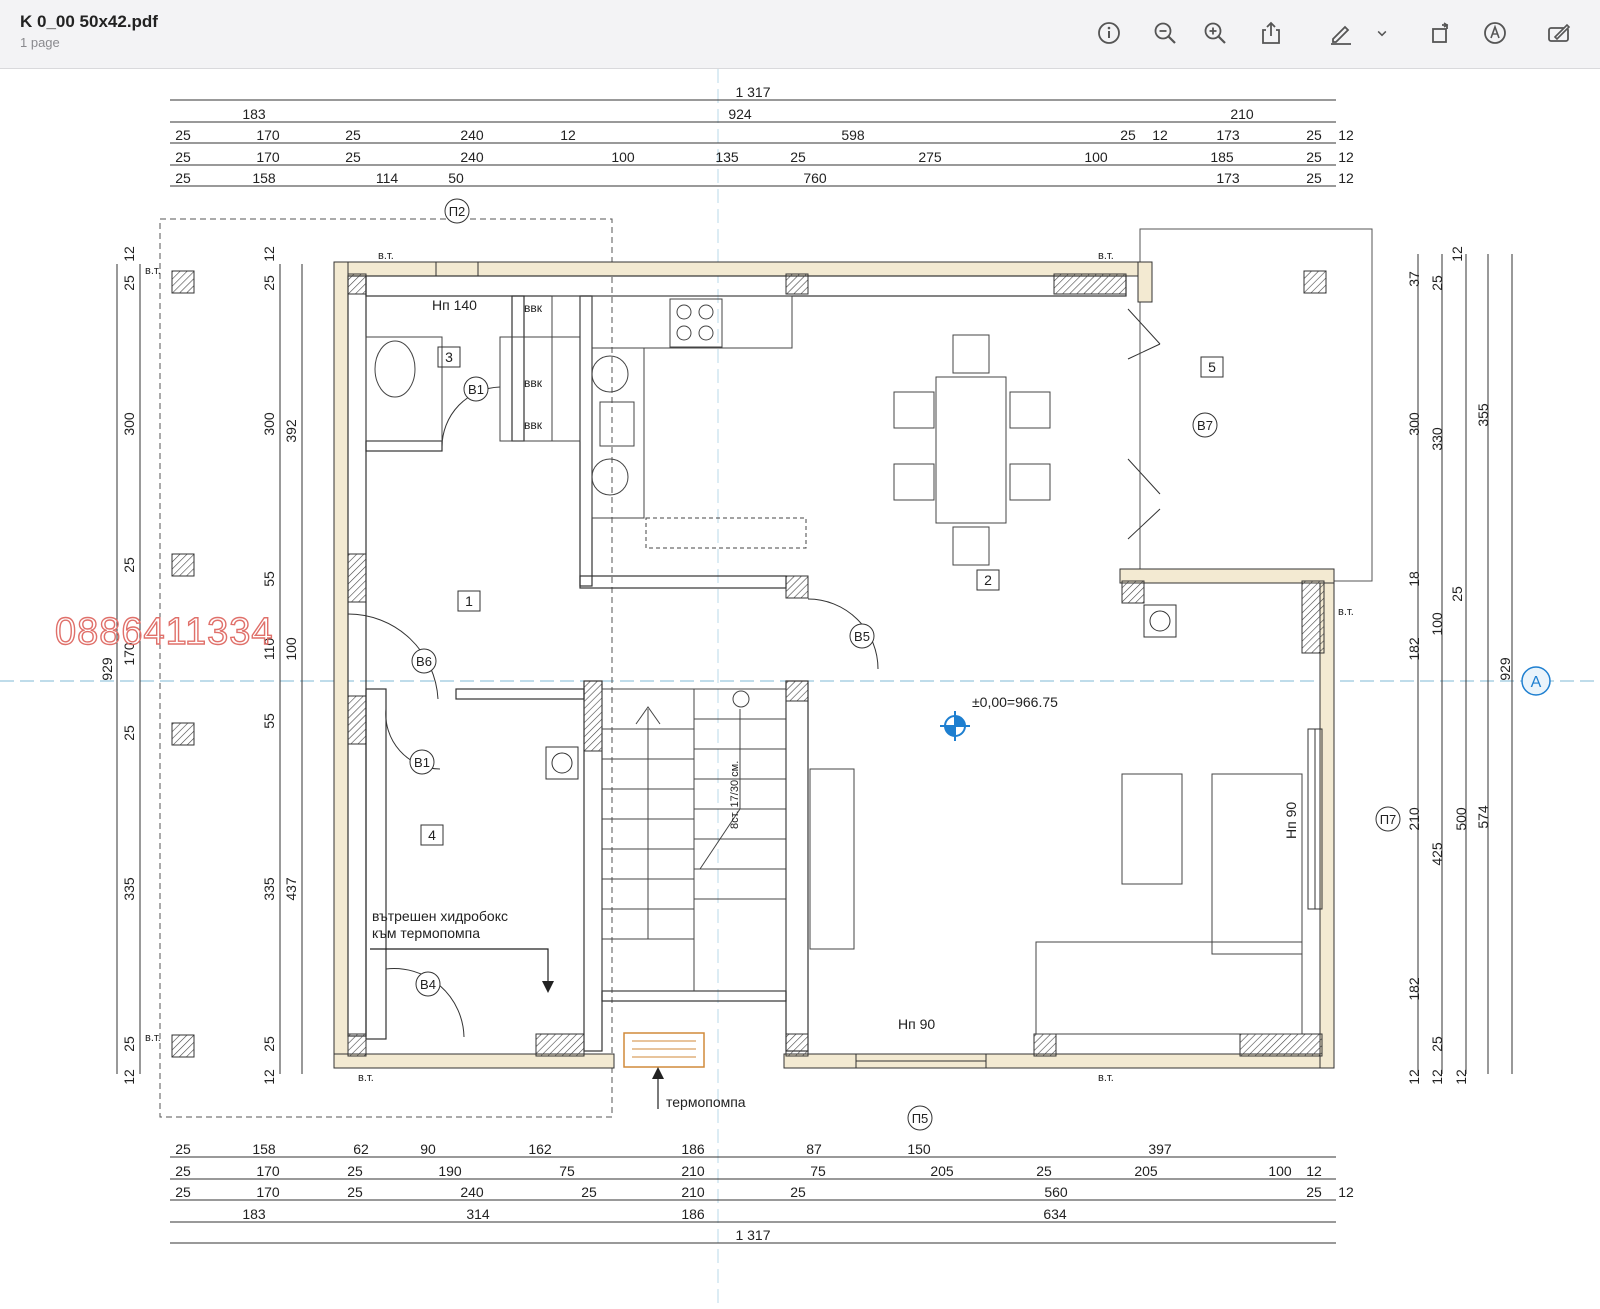 The image size is (1600, 1309). What do you see at coordinates (264, 1149) in the screenshot?
I see `bottom-dim: 158` at bounding box center [264, 1149].